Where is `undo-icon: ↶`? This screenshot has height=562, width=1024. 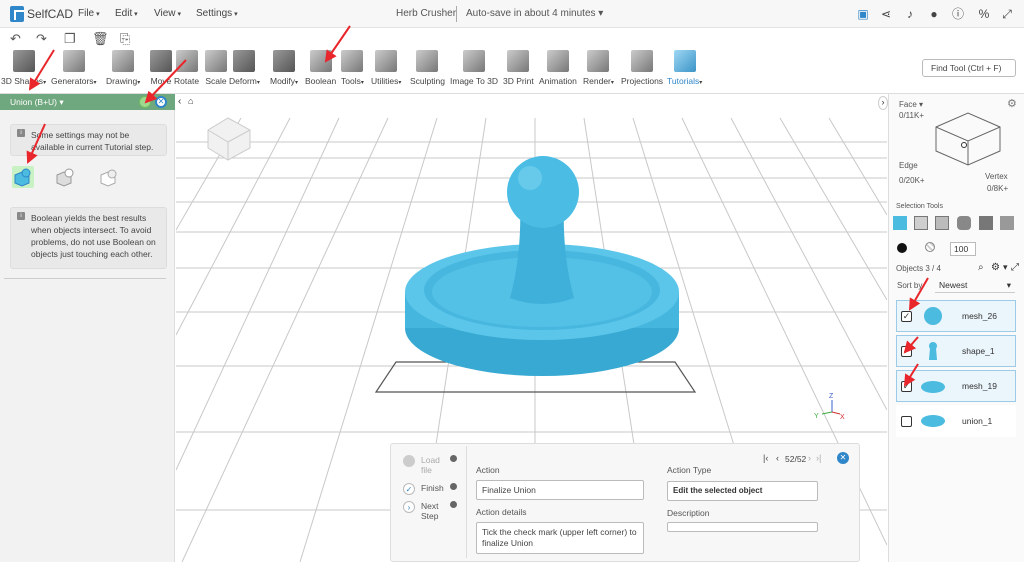 undo-icon: ↶ is located at coordinates (15, 39).